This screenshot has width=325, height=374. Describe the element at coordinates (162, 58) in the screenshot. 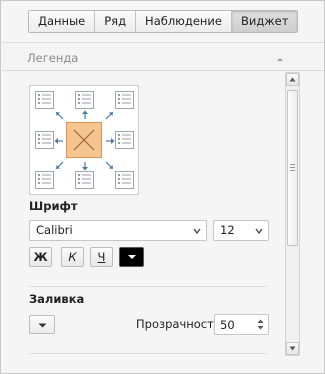

I see `legend-section-header: Легенда` at that location.